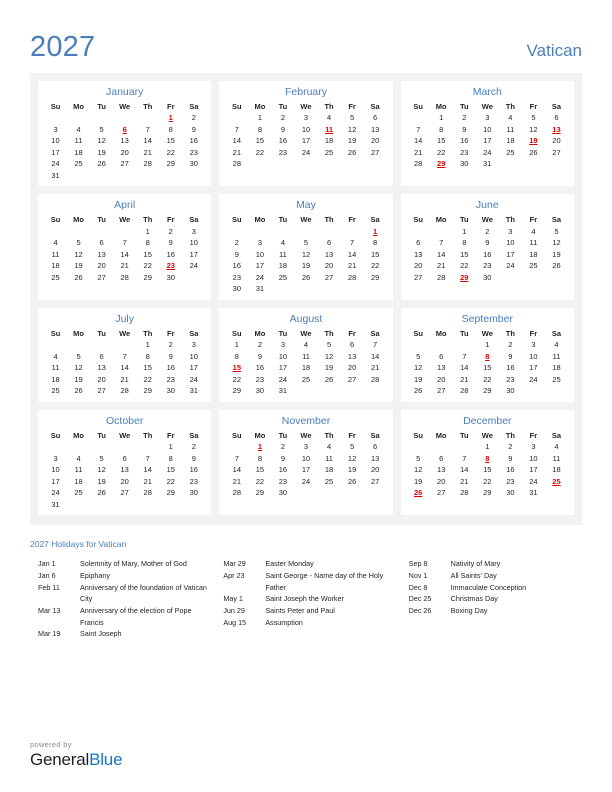 This screenshot has height=792, width=612. What do you see at coordinates (124, 129) in the screenshot?
I see `day-cell-holiday: 6` at bounding box center [124, 129].